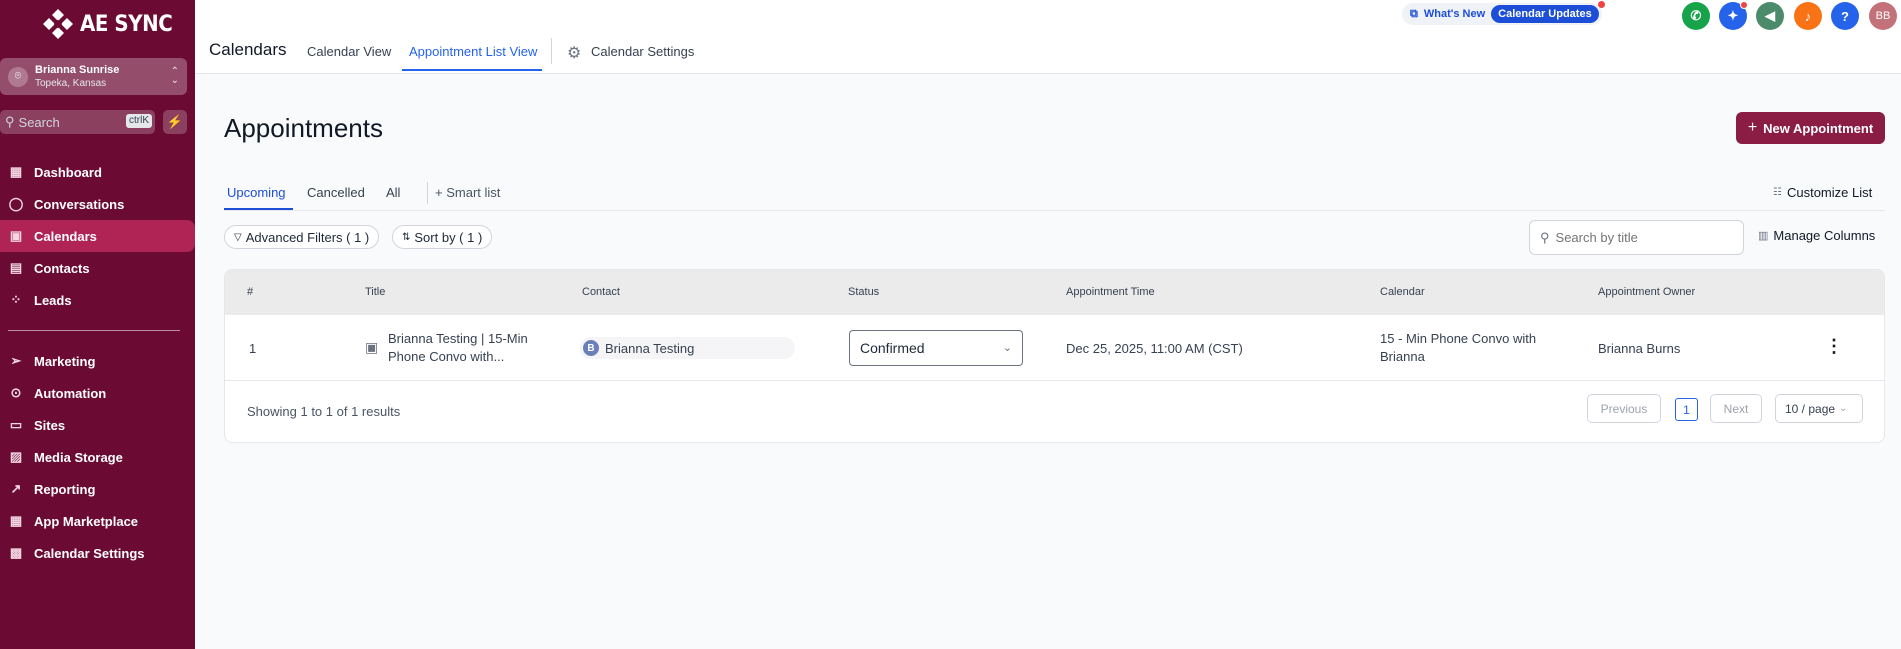  I want to click on tab-calendar-view: Calendar View, so click(349, 51).